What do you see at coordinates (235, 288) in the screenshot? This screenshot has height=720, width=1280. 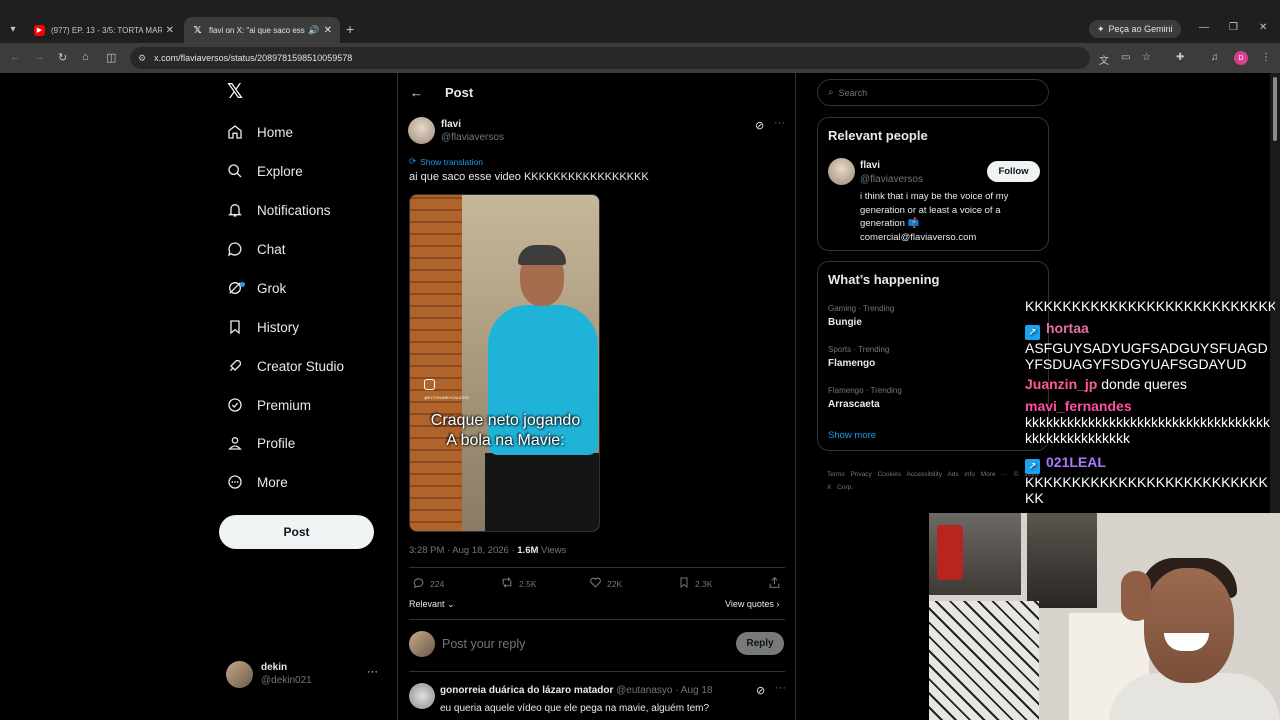 I see `grok-icon` at bounding box center [235, 288].